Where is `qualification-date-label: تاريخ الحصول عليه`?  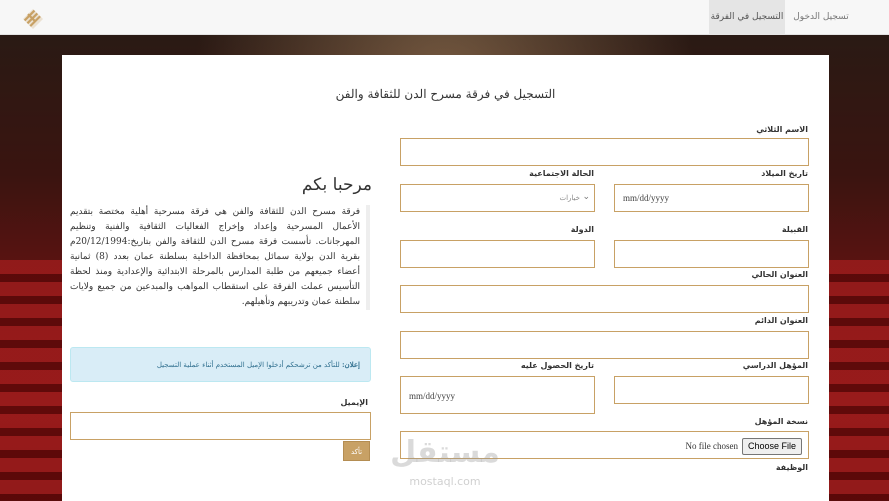 qualification-date-label: تاريخ الحصول عليه is located at coordinates (557, 365).